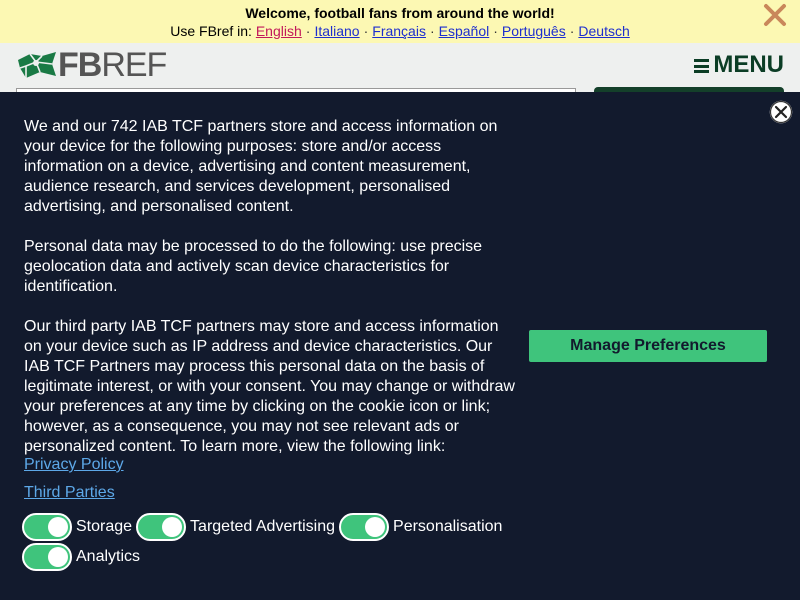  I want to click on storage-toggle-switch, so click(47, 527).